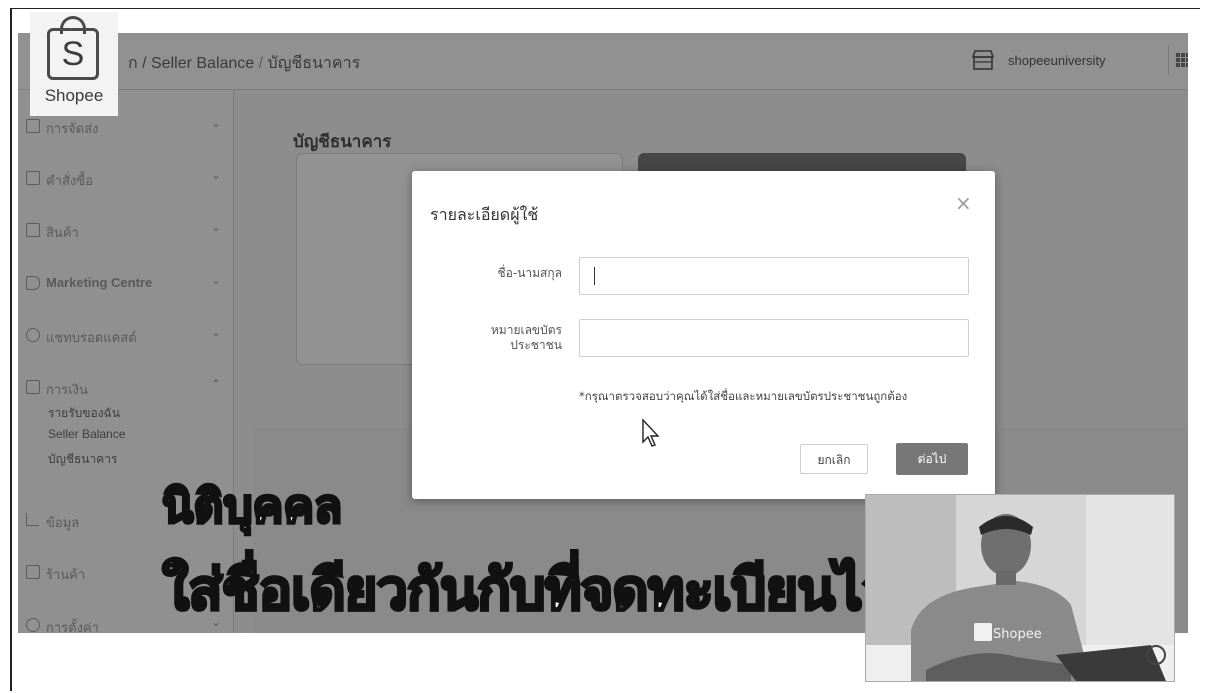  Describe the element at coordinates (33, 387) in the screenshot. I see `wallet-icon` at that location.